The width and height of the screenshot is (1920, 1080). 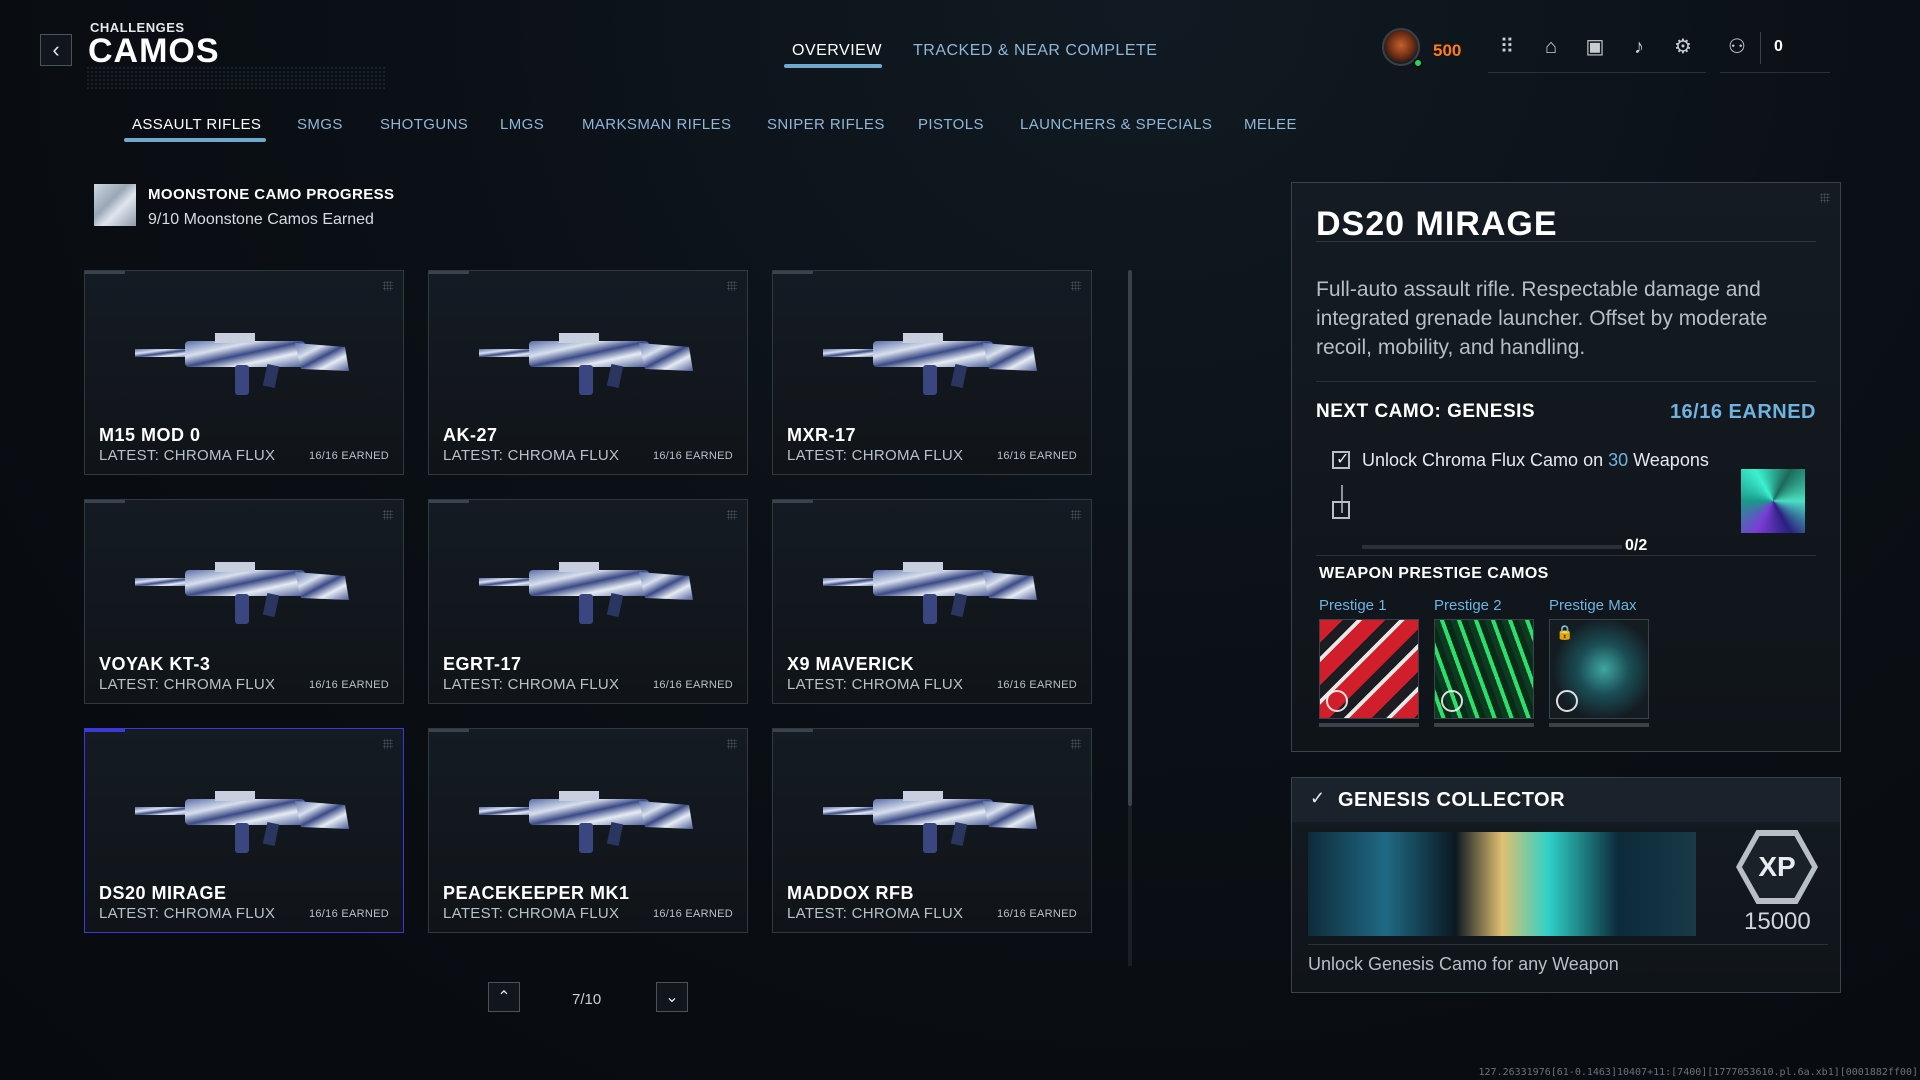 I want to click on weapon-name: X9 MAVERICK, so click(x=851, y=664).